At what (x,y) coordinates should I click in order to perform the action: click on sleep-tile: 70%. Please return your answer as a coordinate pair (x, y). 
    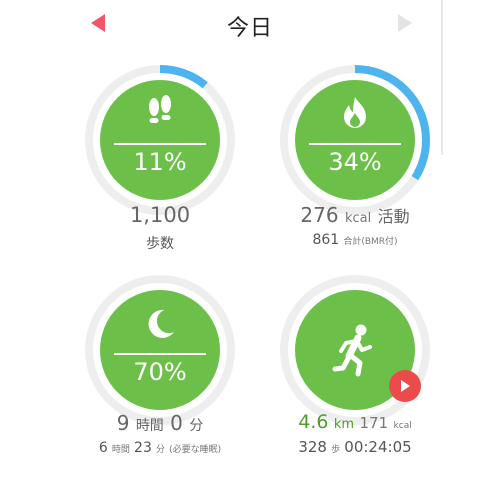
    Looking at the image, I should click on (160, 350).